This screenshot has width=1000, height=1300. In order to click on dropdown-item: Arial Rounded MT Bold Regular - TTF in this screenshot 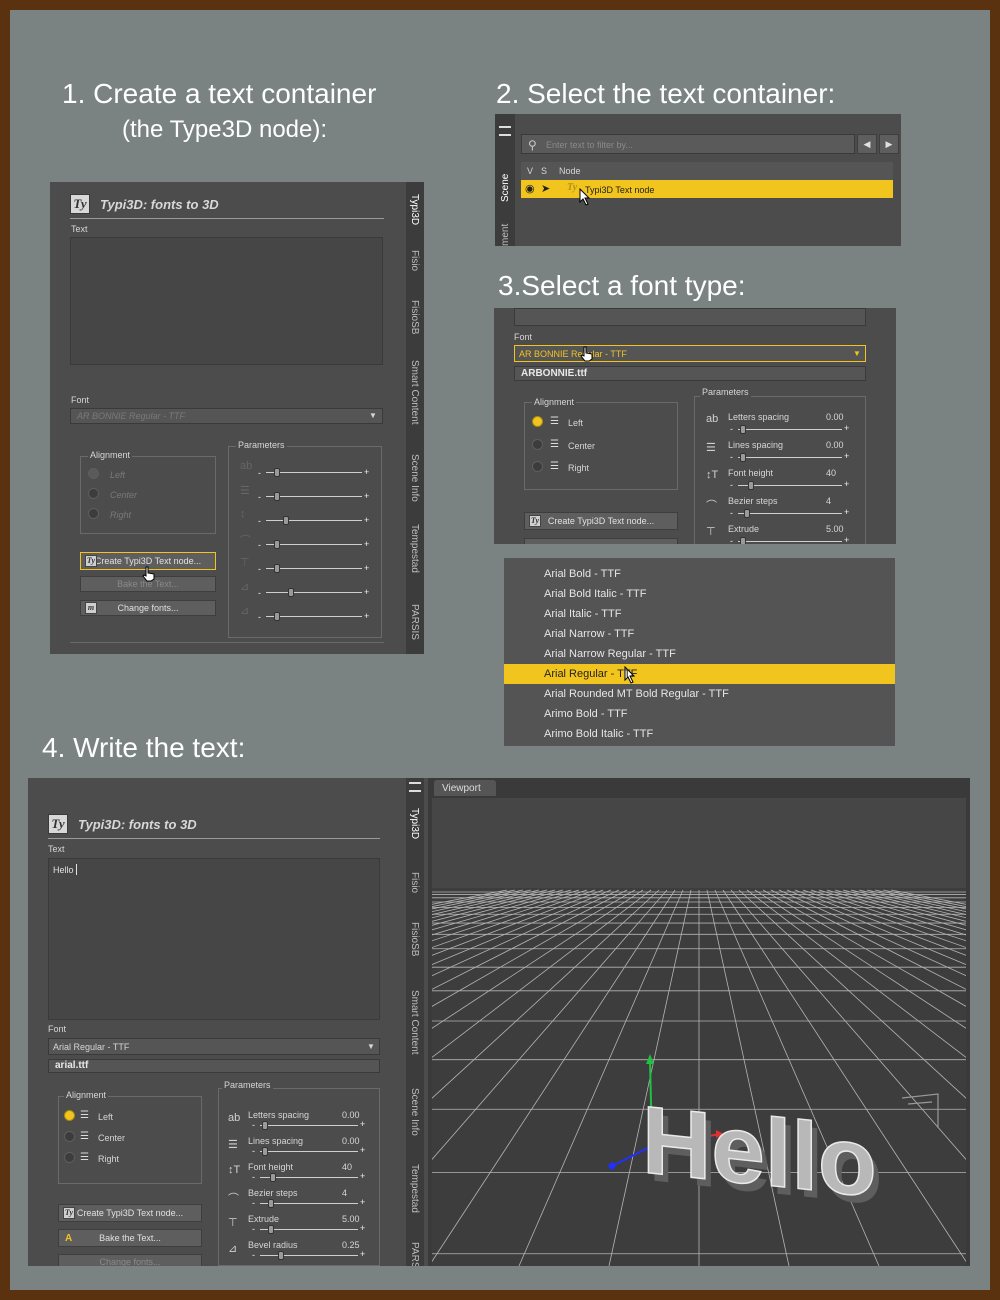, I will do `click(636, 694)`.